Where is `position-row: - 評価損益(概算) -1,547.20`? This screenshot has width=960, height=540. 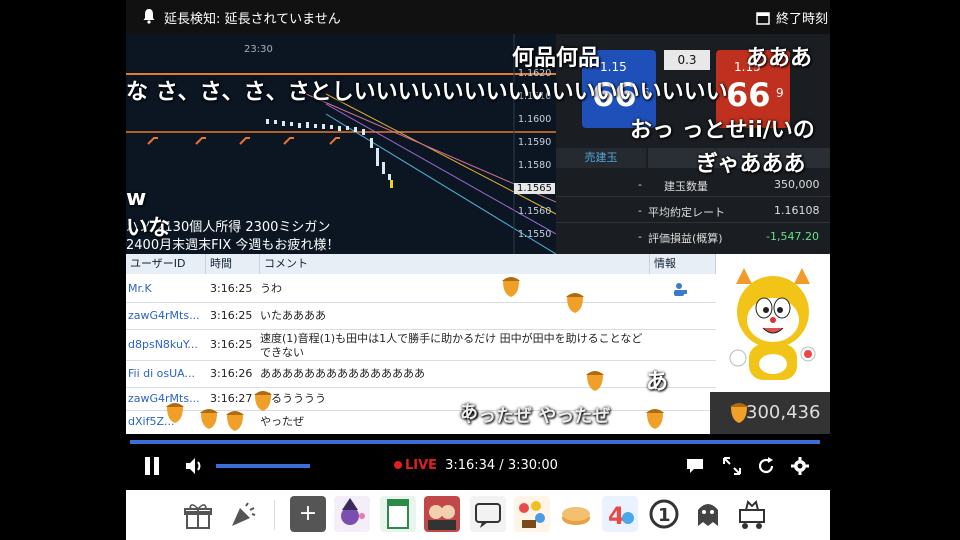 position-row: - 評価損益(概算) -1,547.20 is located at coordinates (728, 237).